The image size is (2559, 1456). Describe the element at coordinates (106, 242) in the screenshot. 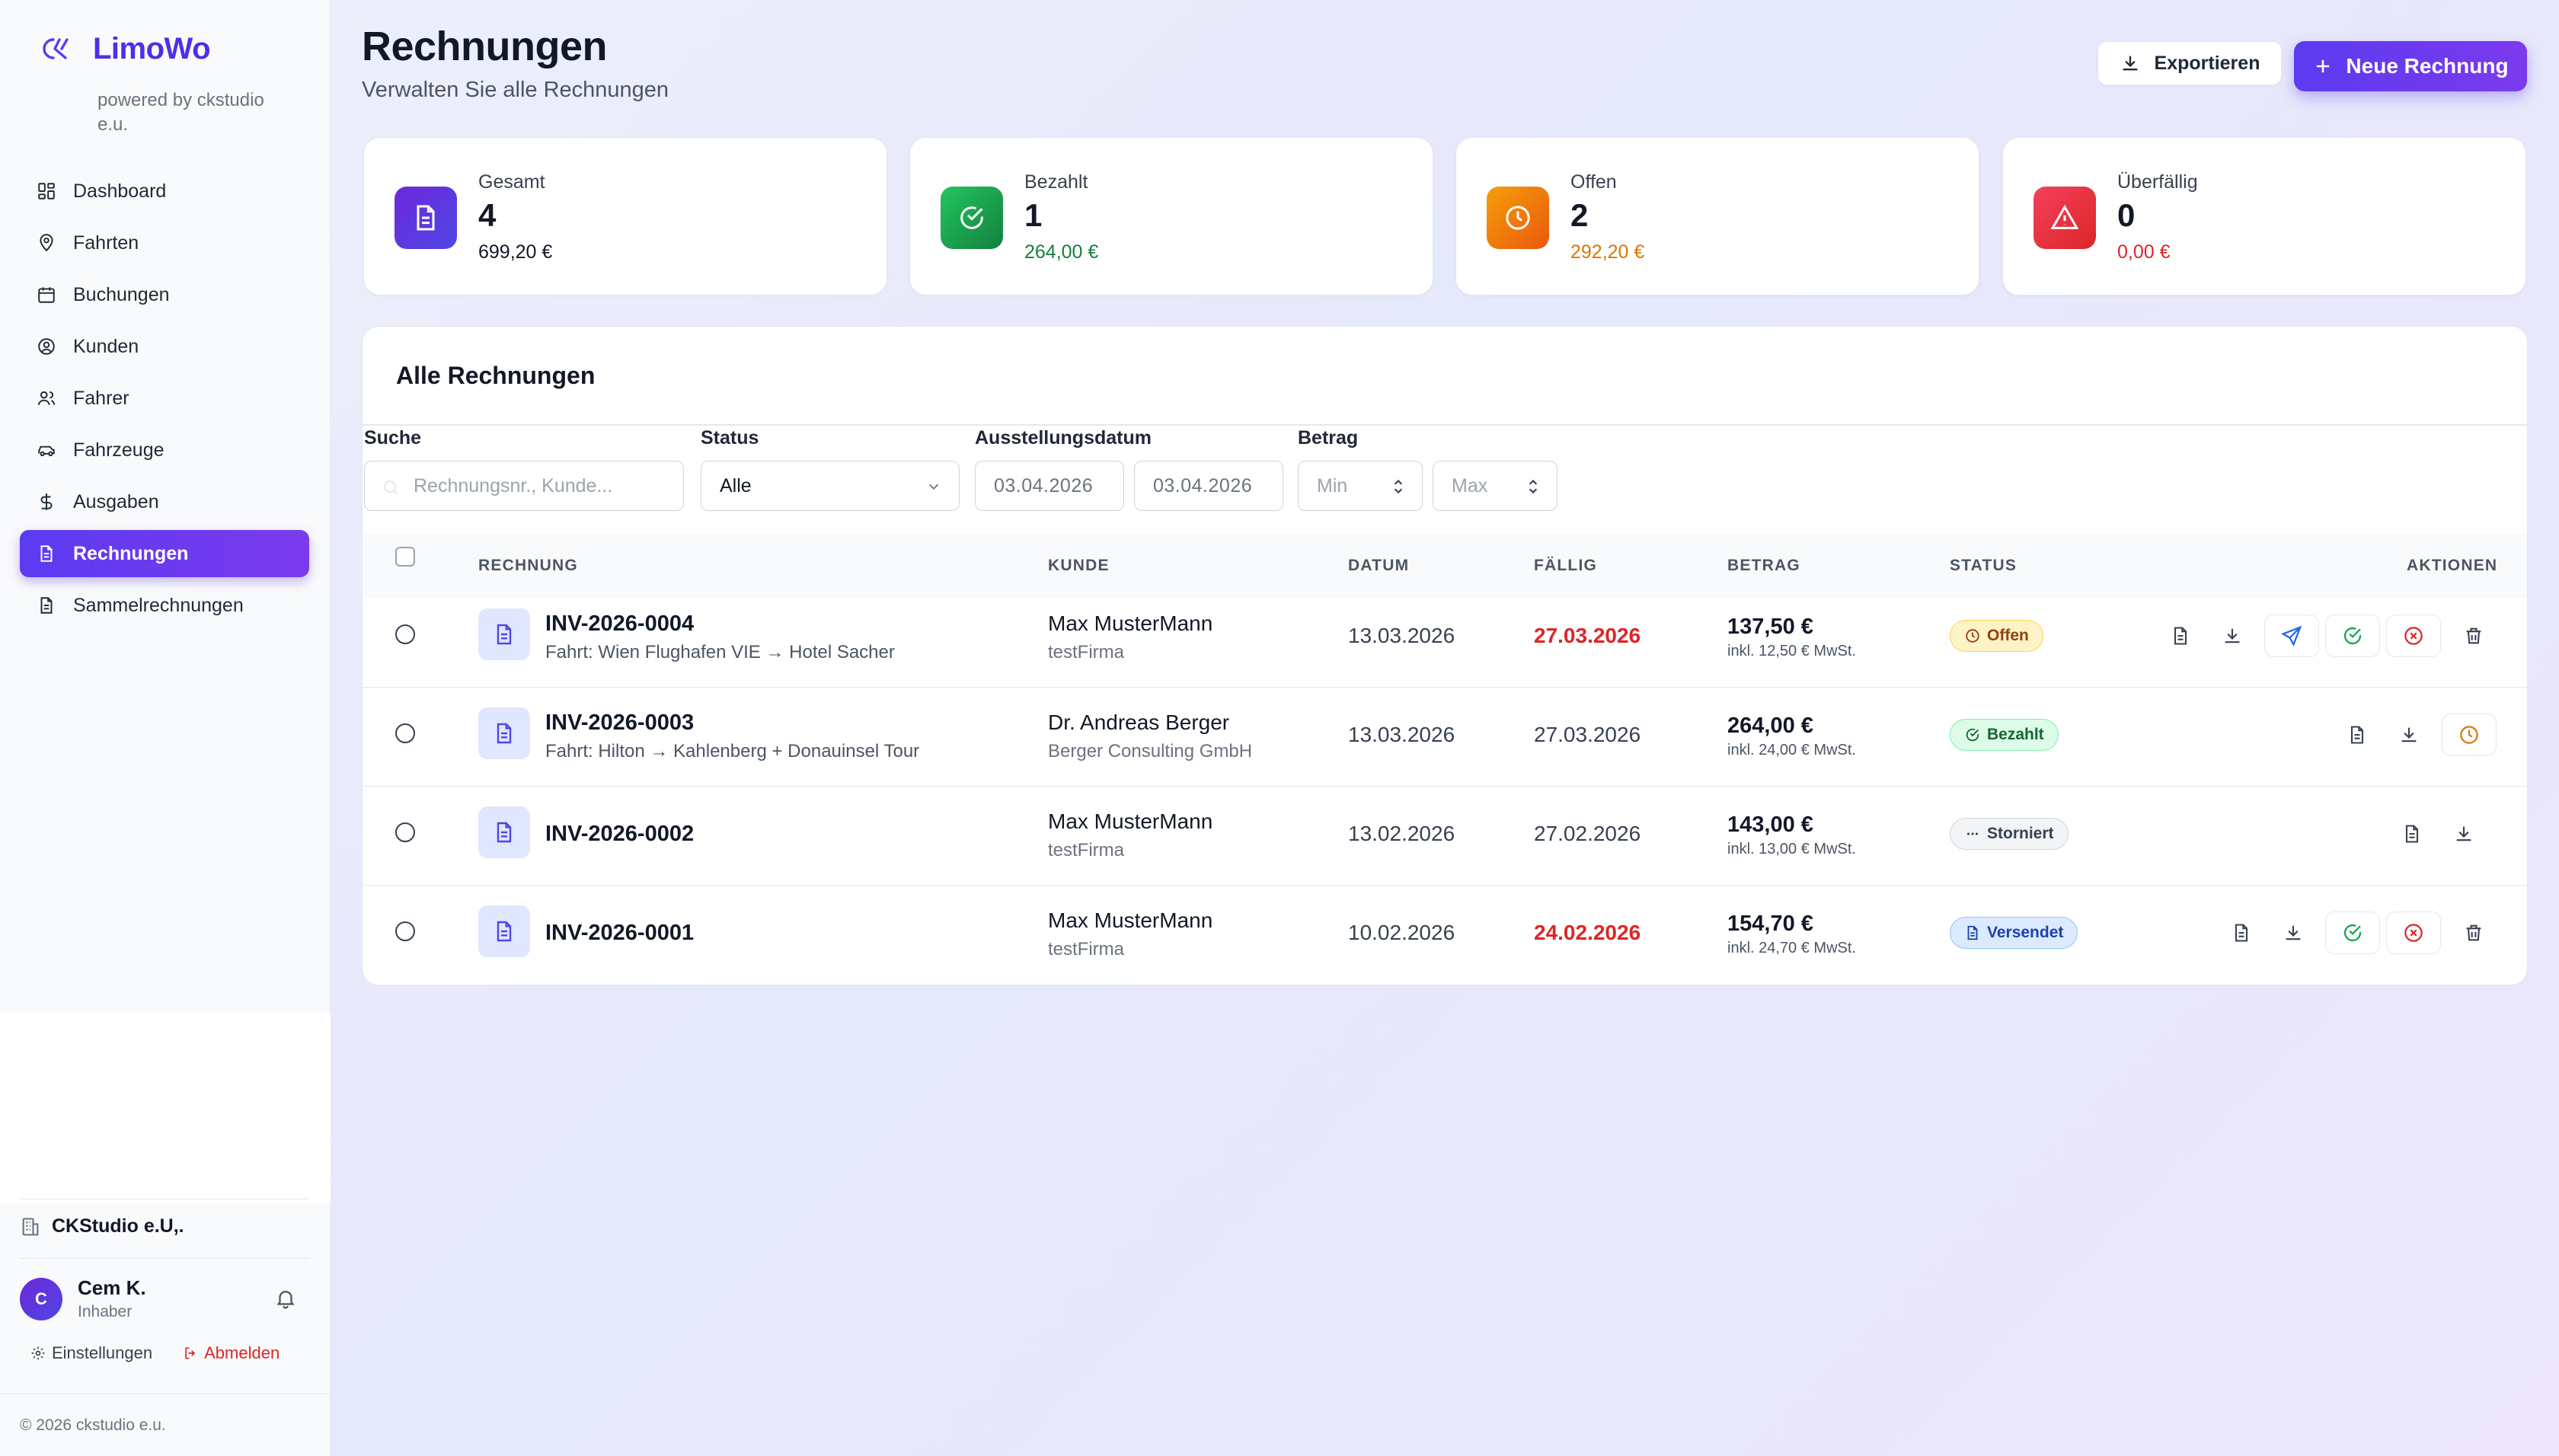

I see `sidebar-item-label: Fahrten` at that location.